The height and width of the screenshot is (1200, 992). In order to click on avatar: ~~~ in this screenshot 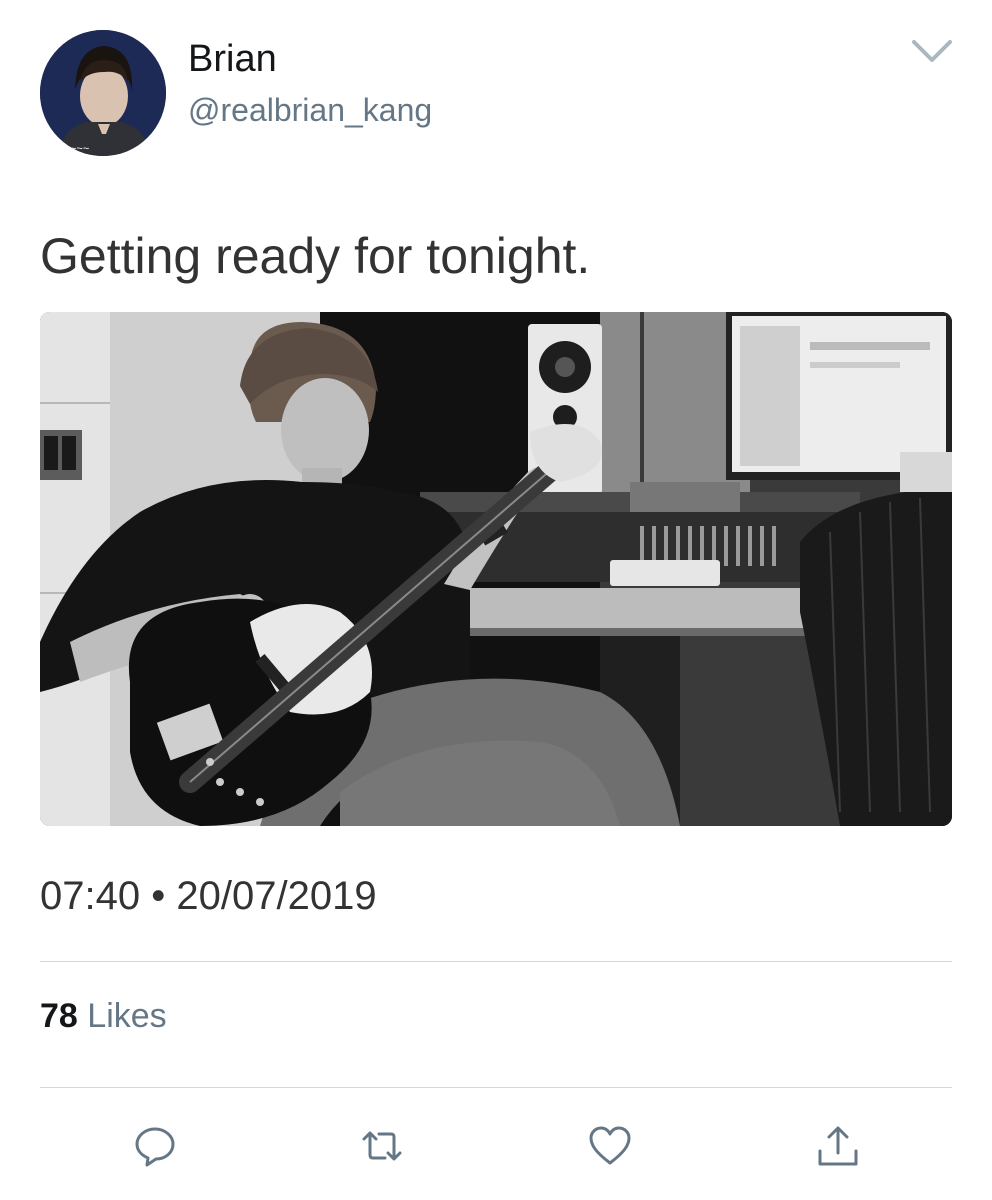, I will do `click(103, 93)`.